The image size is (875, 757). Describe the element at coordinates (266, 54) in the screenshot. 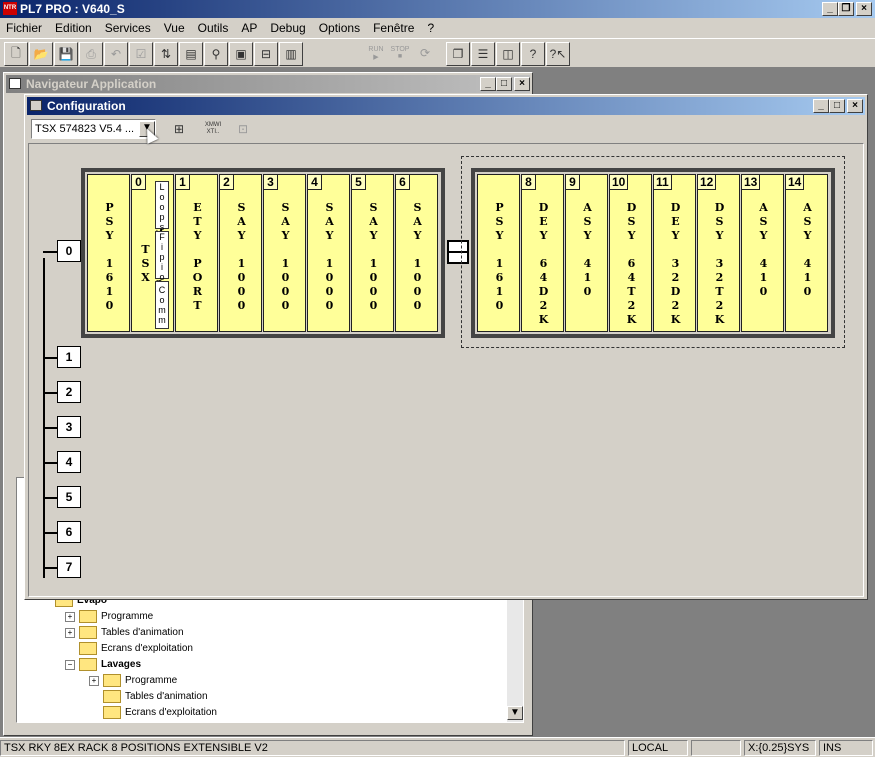

I see `connect-icon: ⊟` at that location.